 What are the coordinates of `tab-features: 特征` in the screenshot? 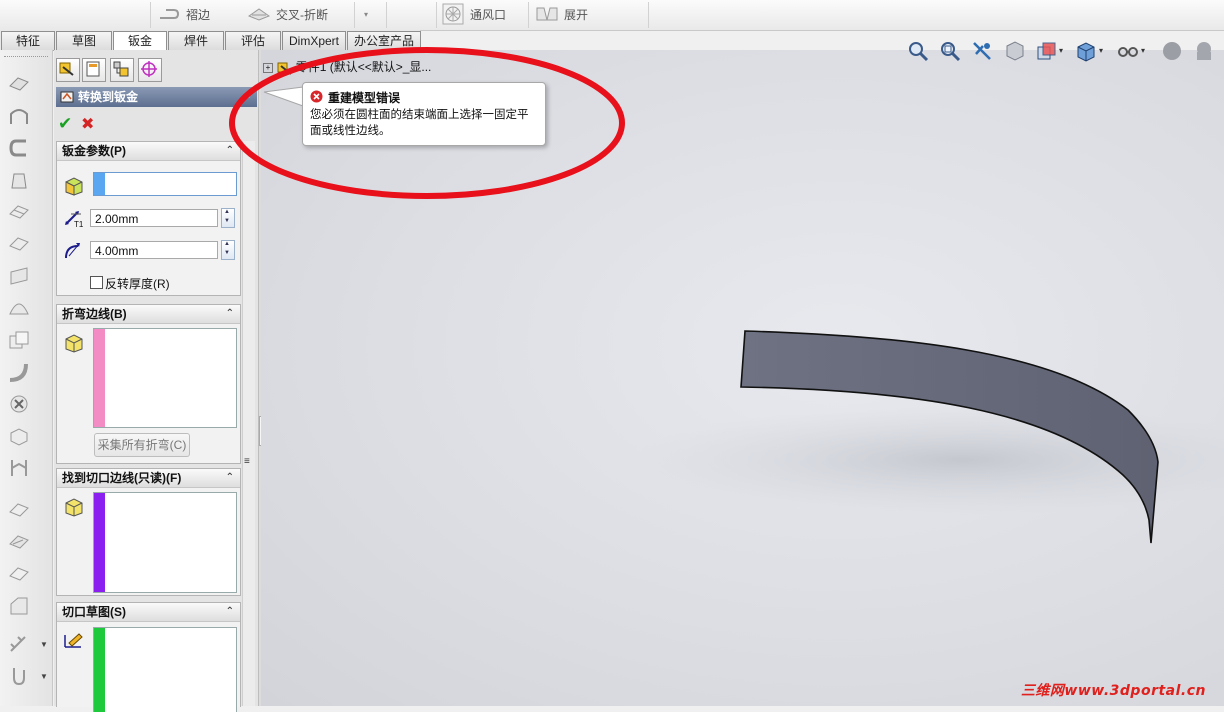 It's located at (28, 40).